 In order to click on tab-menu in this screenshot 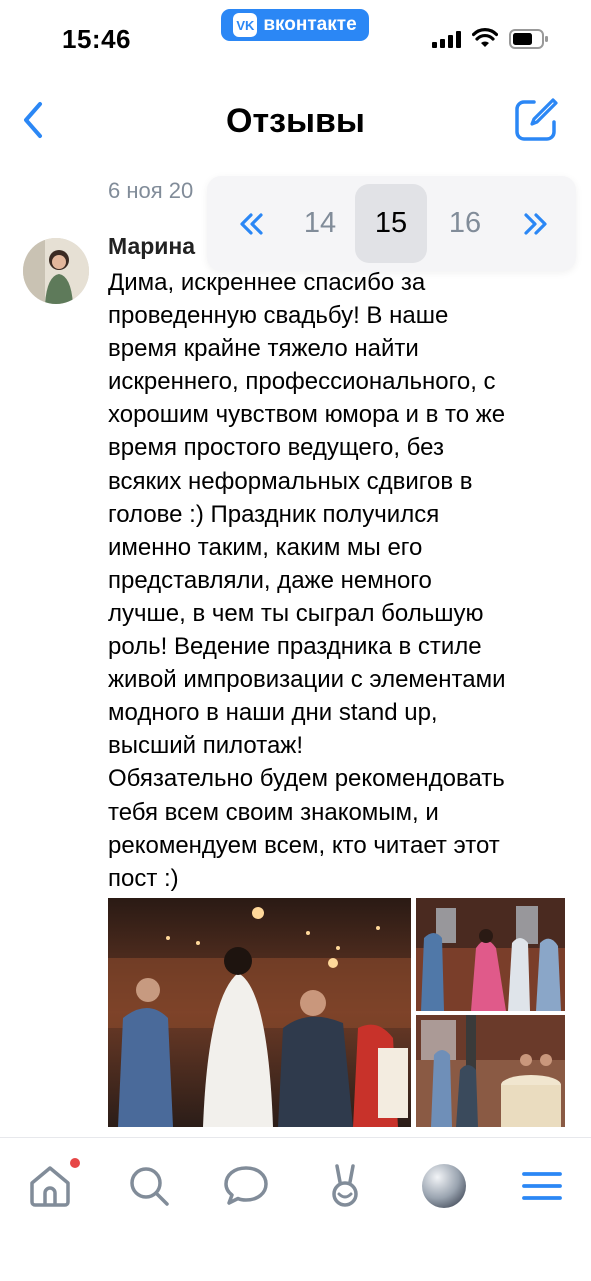, I will do `click(542, 1186)`.